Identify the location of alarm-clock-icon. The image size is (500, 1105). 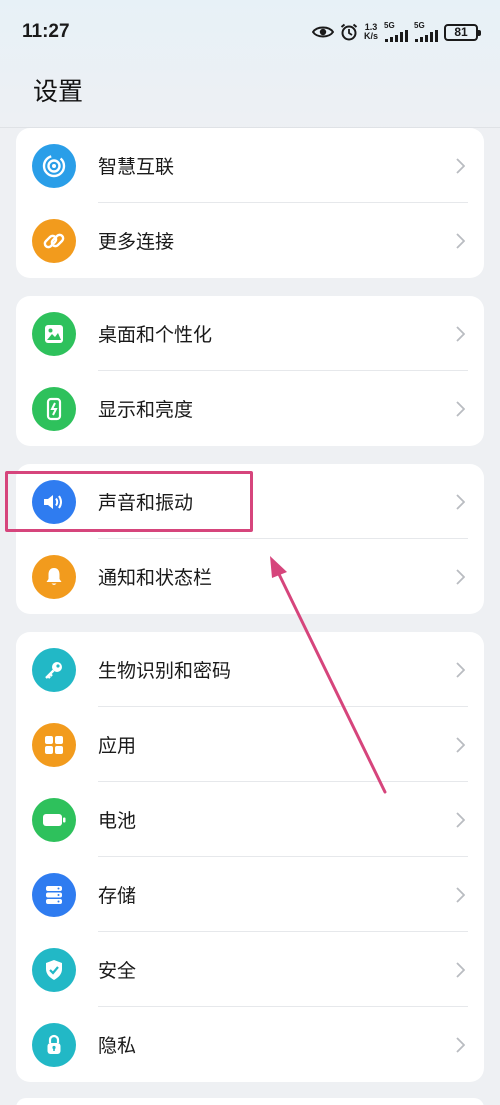
(349, 32).